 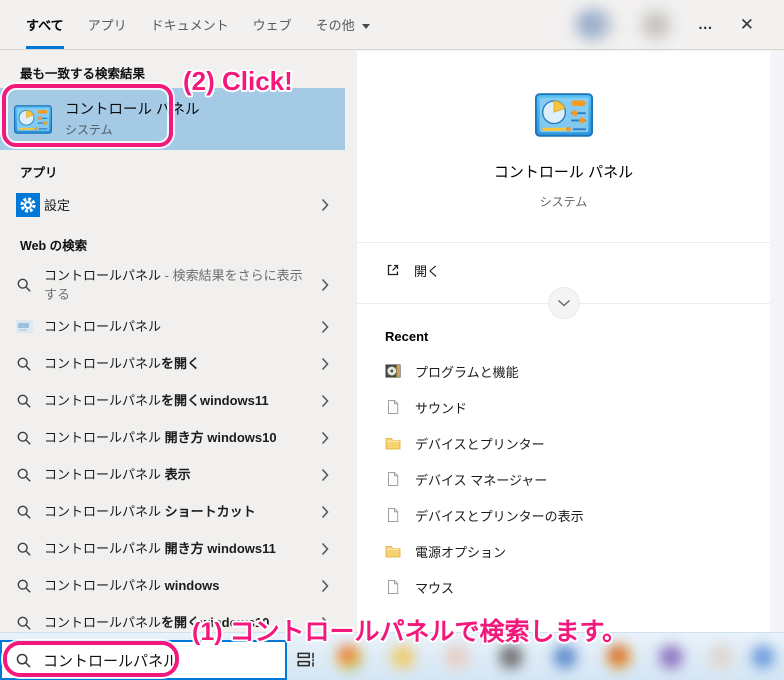 What do you see at coordinates (678, 24) in the screenshot?
I see `header-right-cluster: … ✕` at bounding box center [678, 24].